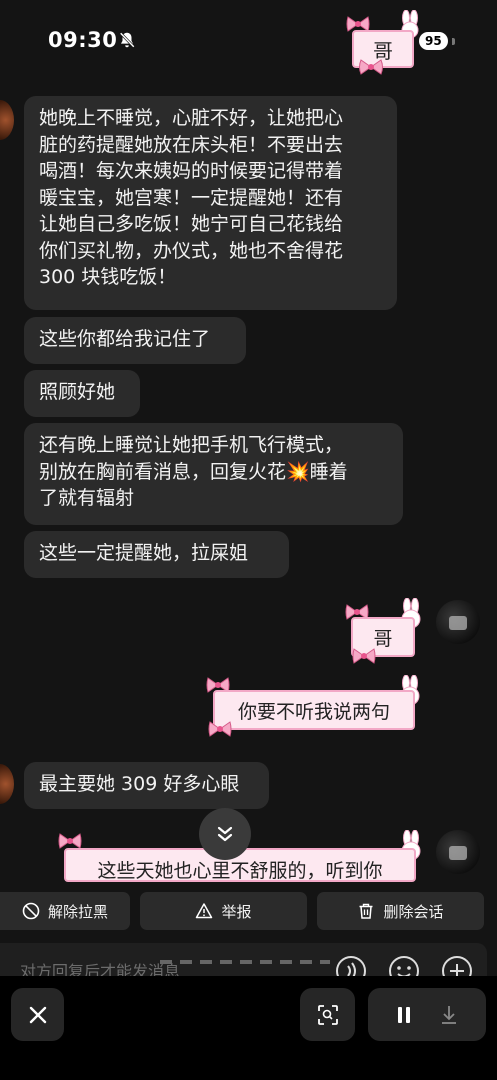 The width and height of the screenshot is (497, 1080). Describe the element at coordinates (453, 41) in the screenshot. I see `battery-tip` at that location.